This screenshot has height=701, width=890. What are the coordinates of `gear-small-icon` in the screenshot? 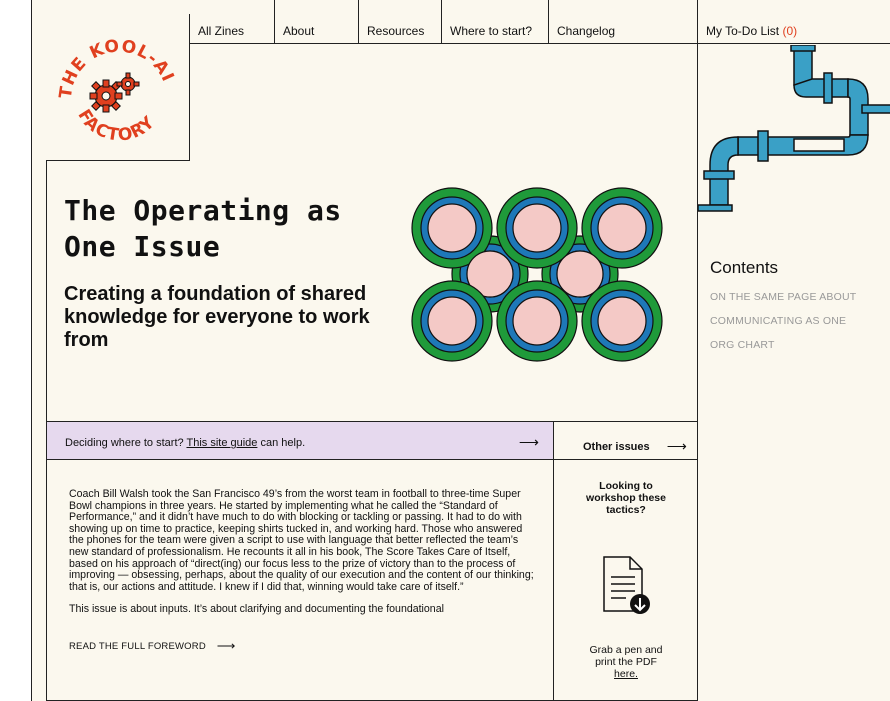 It's located at (128, 84).